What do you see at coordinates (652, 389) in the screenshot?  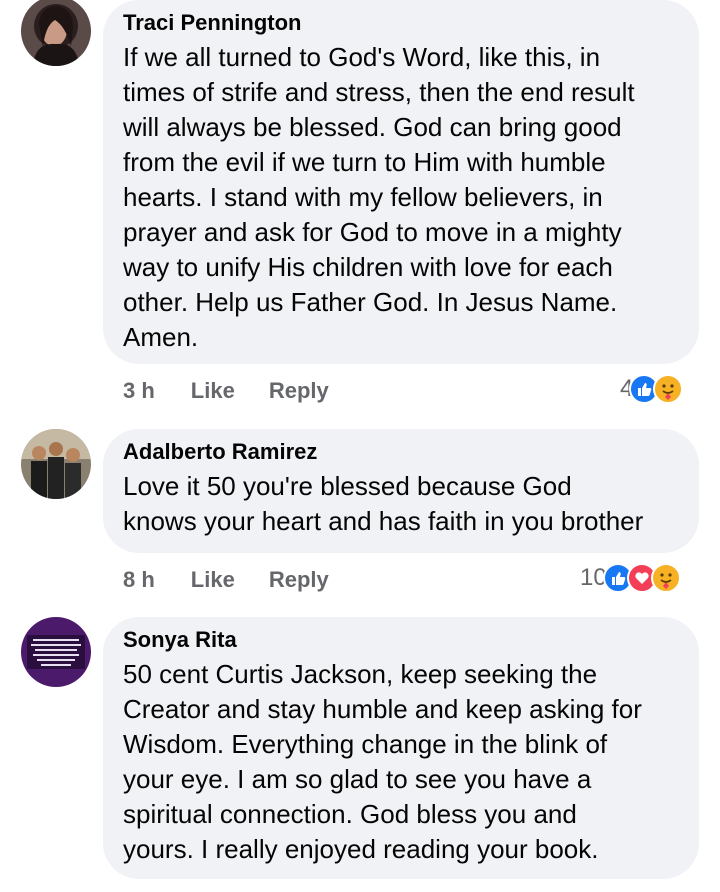 I see `reactions-summary: 4` at bounding box center [652, 389].